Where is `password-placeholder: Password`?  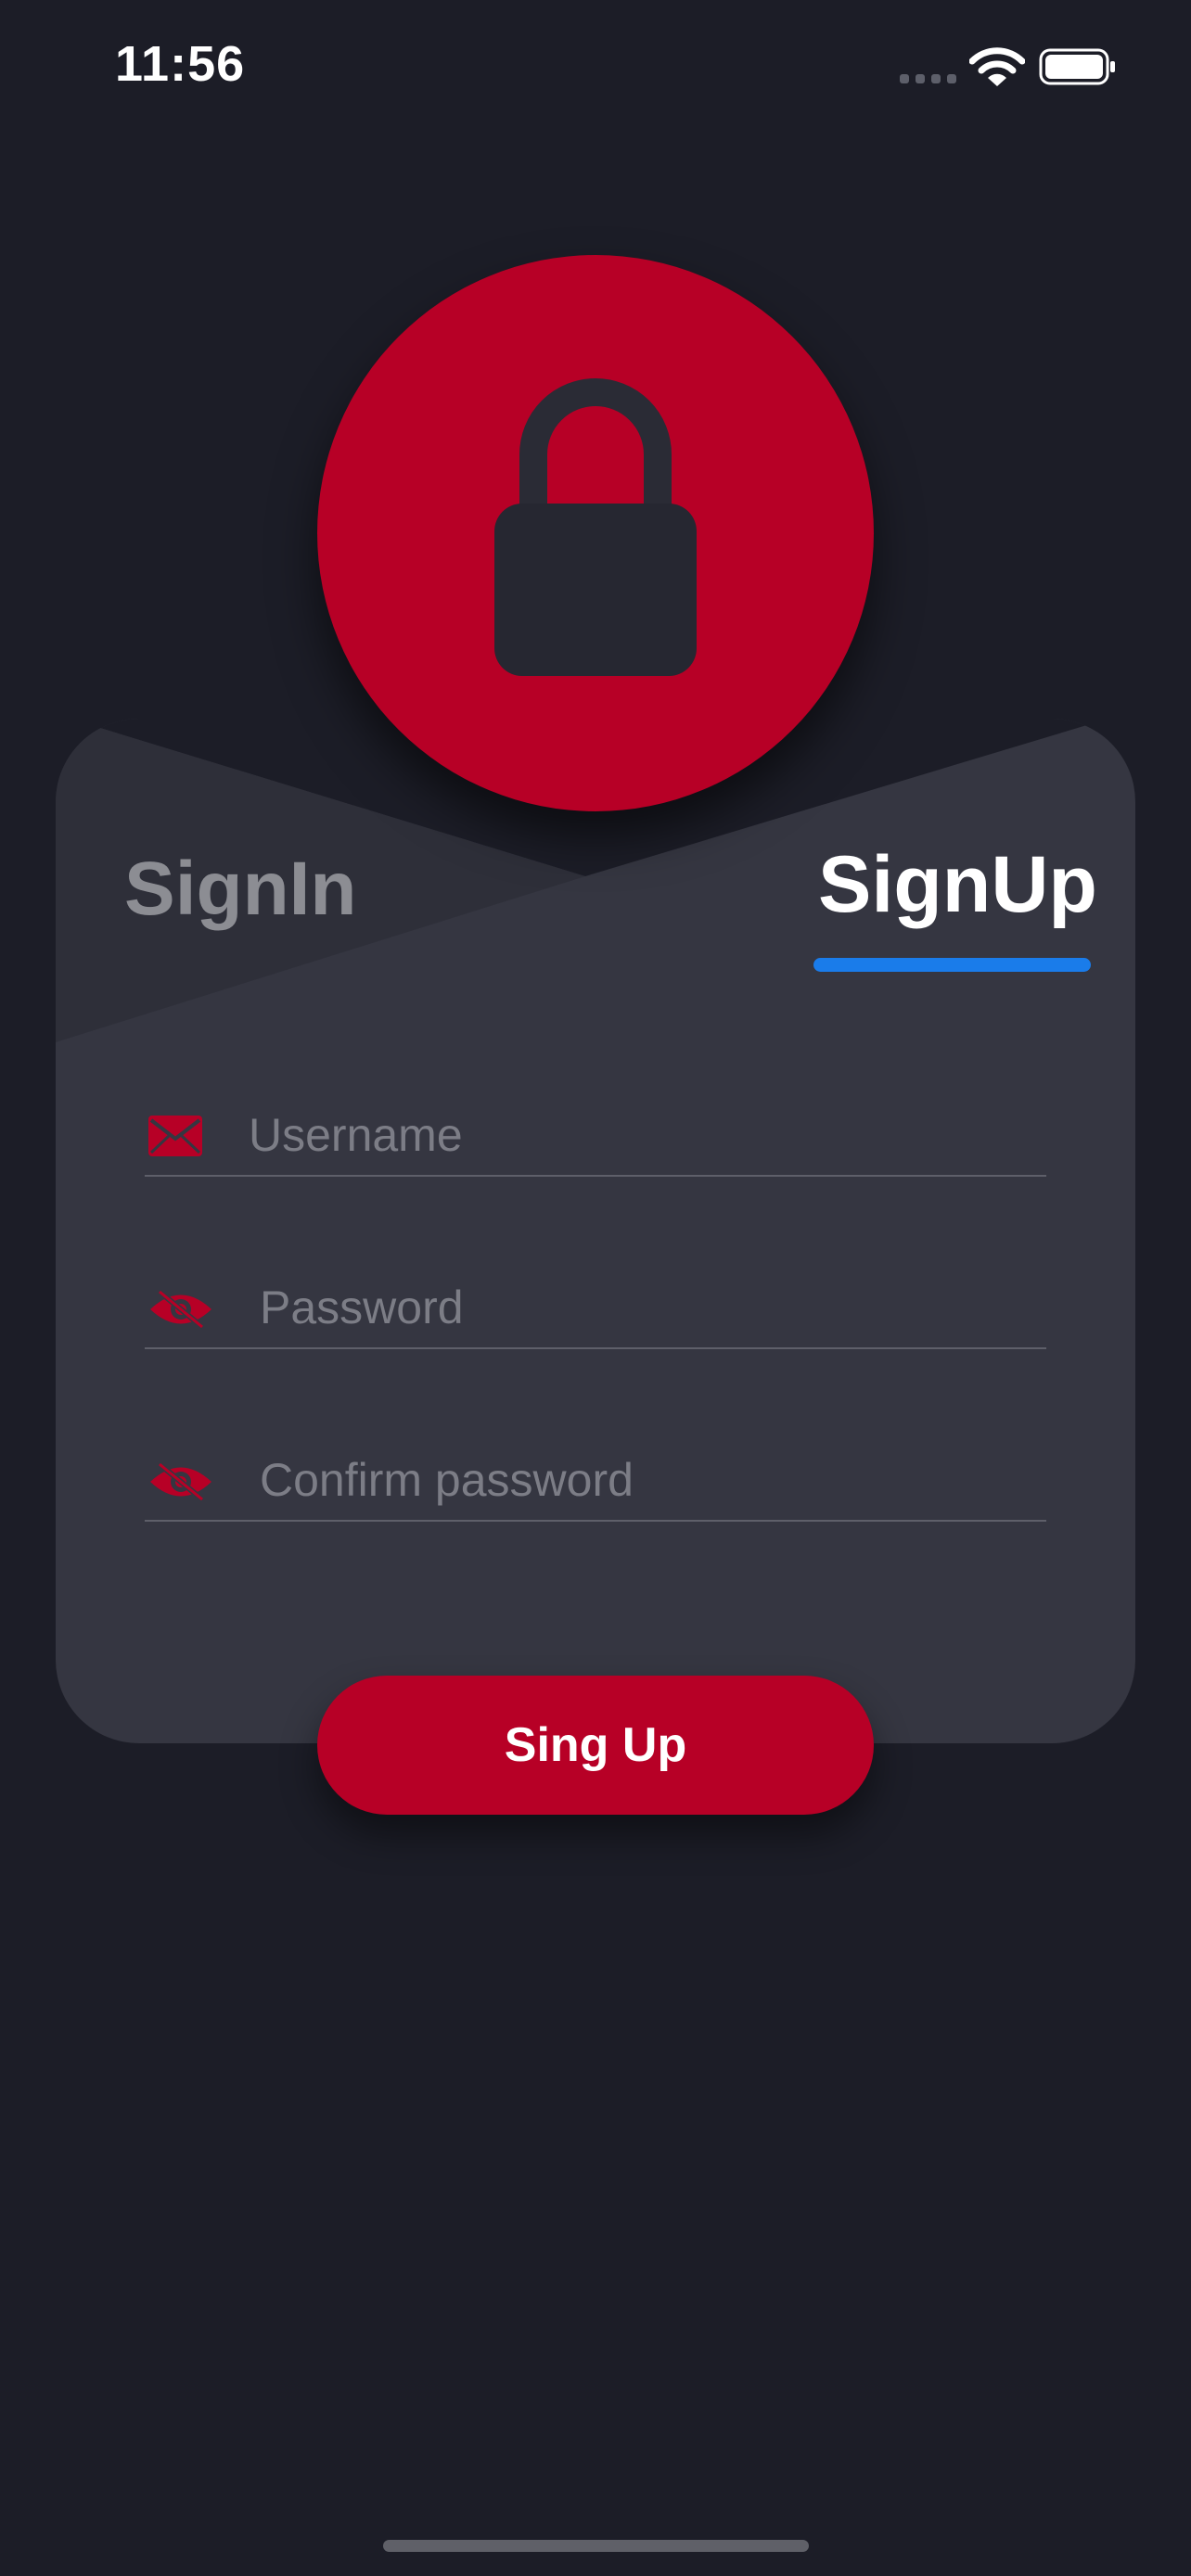
password-placeholder: Password is located at coordinates (362, 1307).